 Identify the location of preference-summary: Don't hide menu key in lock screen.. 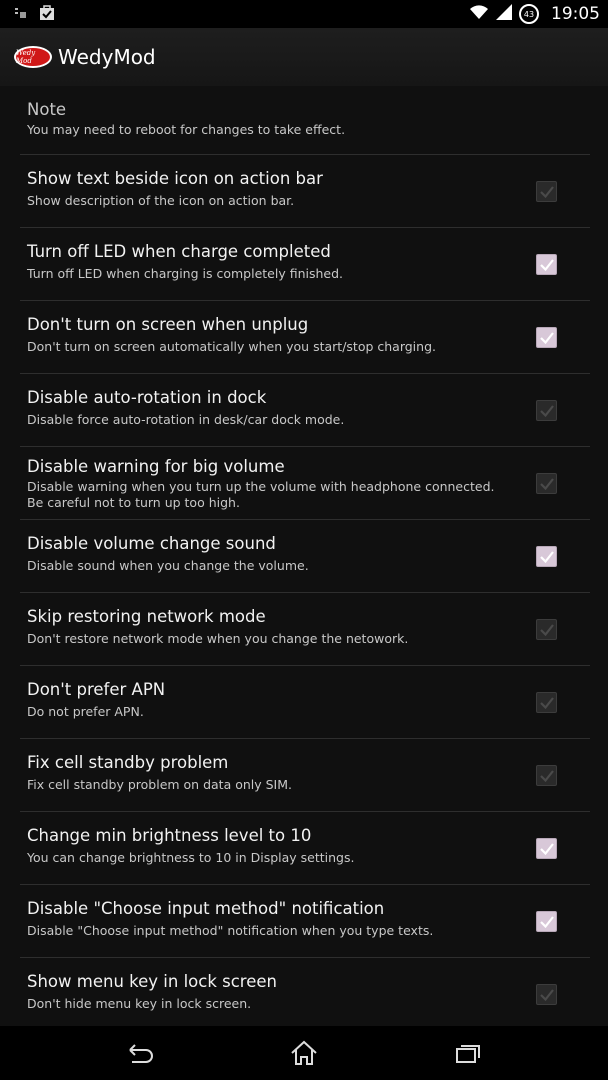
(139, 1003).